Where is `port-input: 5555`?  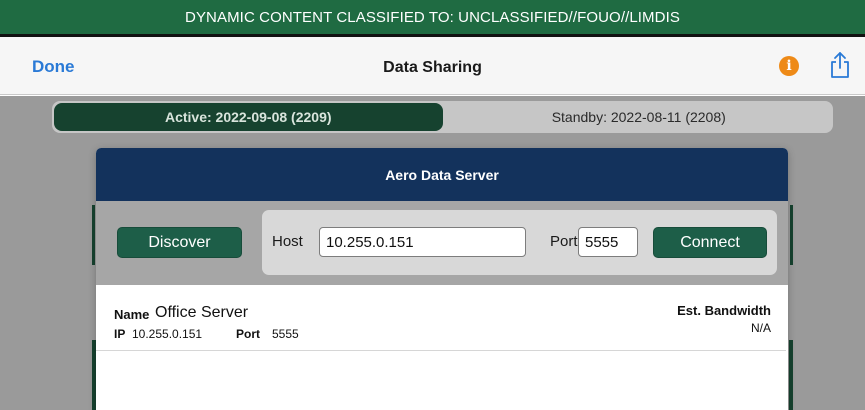
port-input: 5555 is located at coordinates (608, 242).